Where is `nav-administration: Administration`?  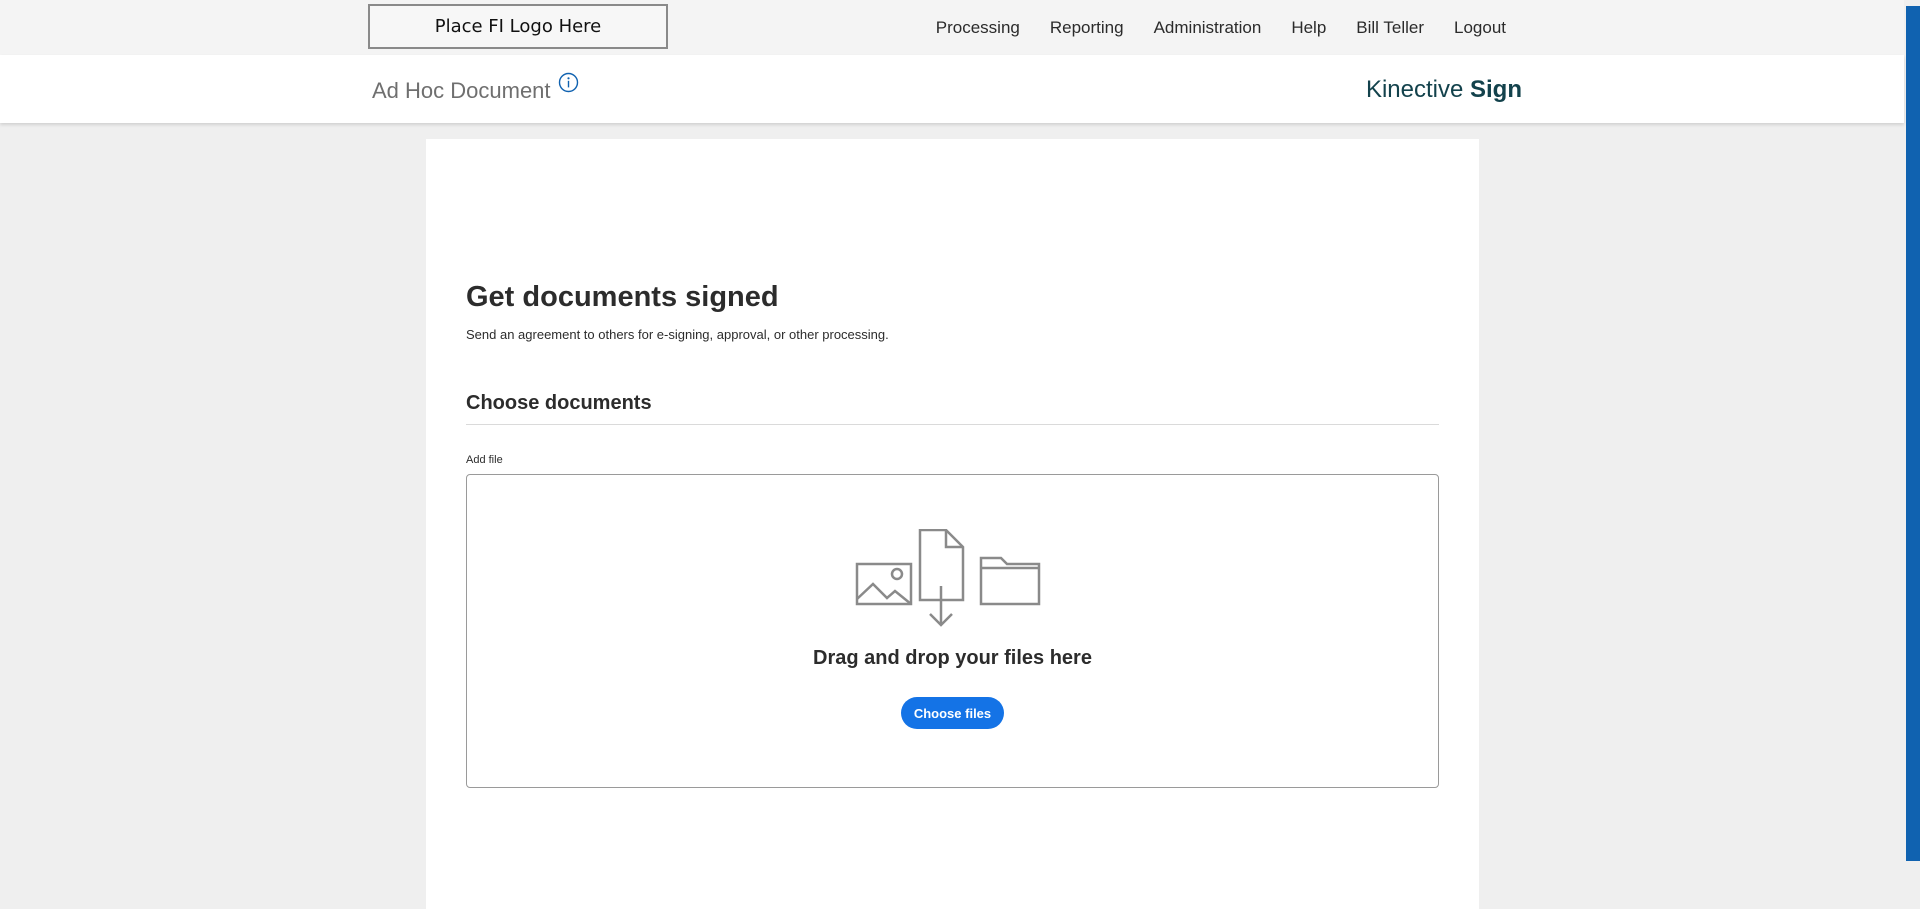
nav-administration: Administration is located at coordinates (1208, 28).